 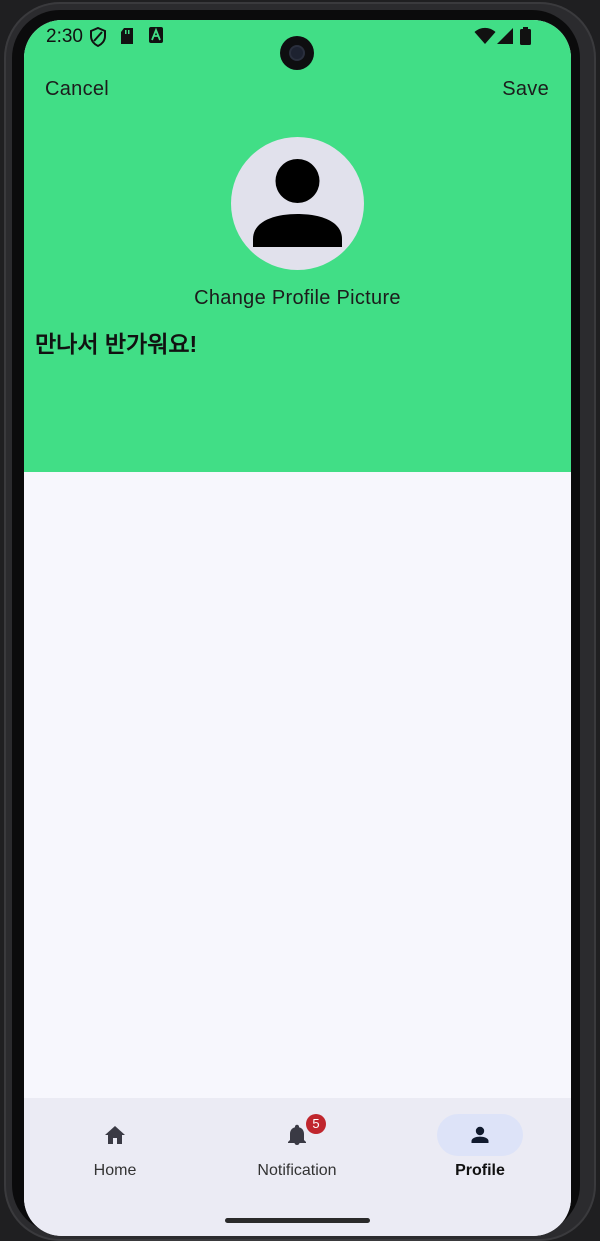 I want to click on nav-label-home: Home, so click(x=115, y=1170).